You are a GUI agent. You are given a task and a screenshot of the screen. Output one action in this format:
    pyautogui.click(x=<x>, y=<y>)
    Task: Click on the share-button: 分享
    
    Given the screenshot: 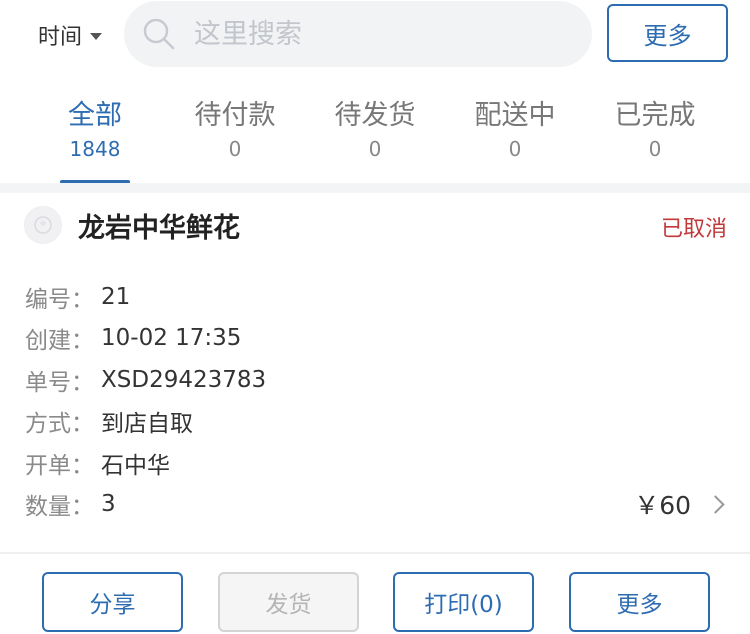 What is the action you would take?
    pyautogui.click(x=112, y=602)
    